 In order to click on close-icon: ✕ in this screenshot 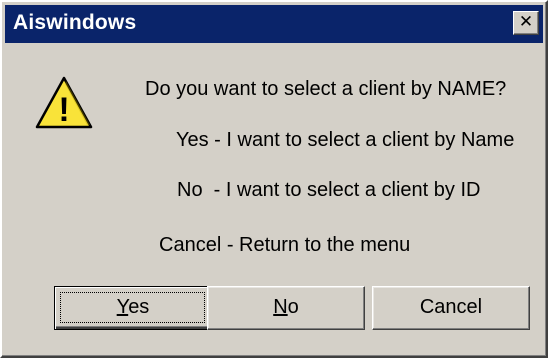, I will do `click(526, 22)`.